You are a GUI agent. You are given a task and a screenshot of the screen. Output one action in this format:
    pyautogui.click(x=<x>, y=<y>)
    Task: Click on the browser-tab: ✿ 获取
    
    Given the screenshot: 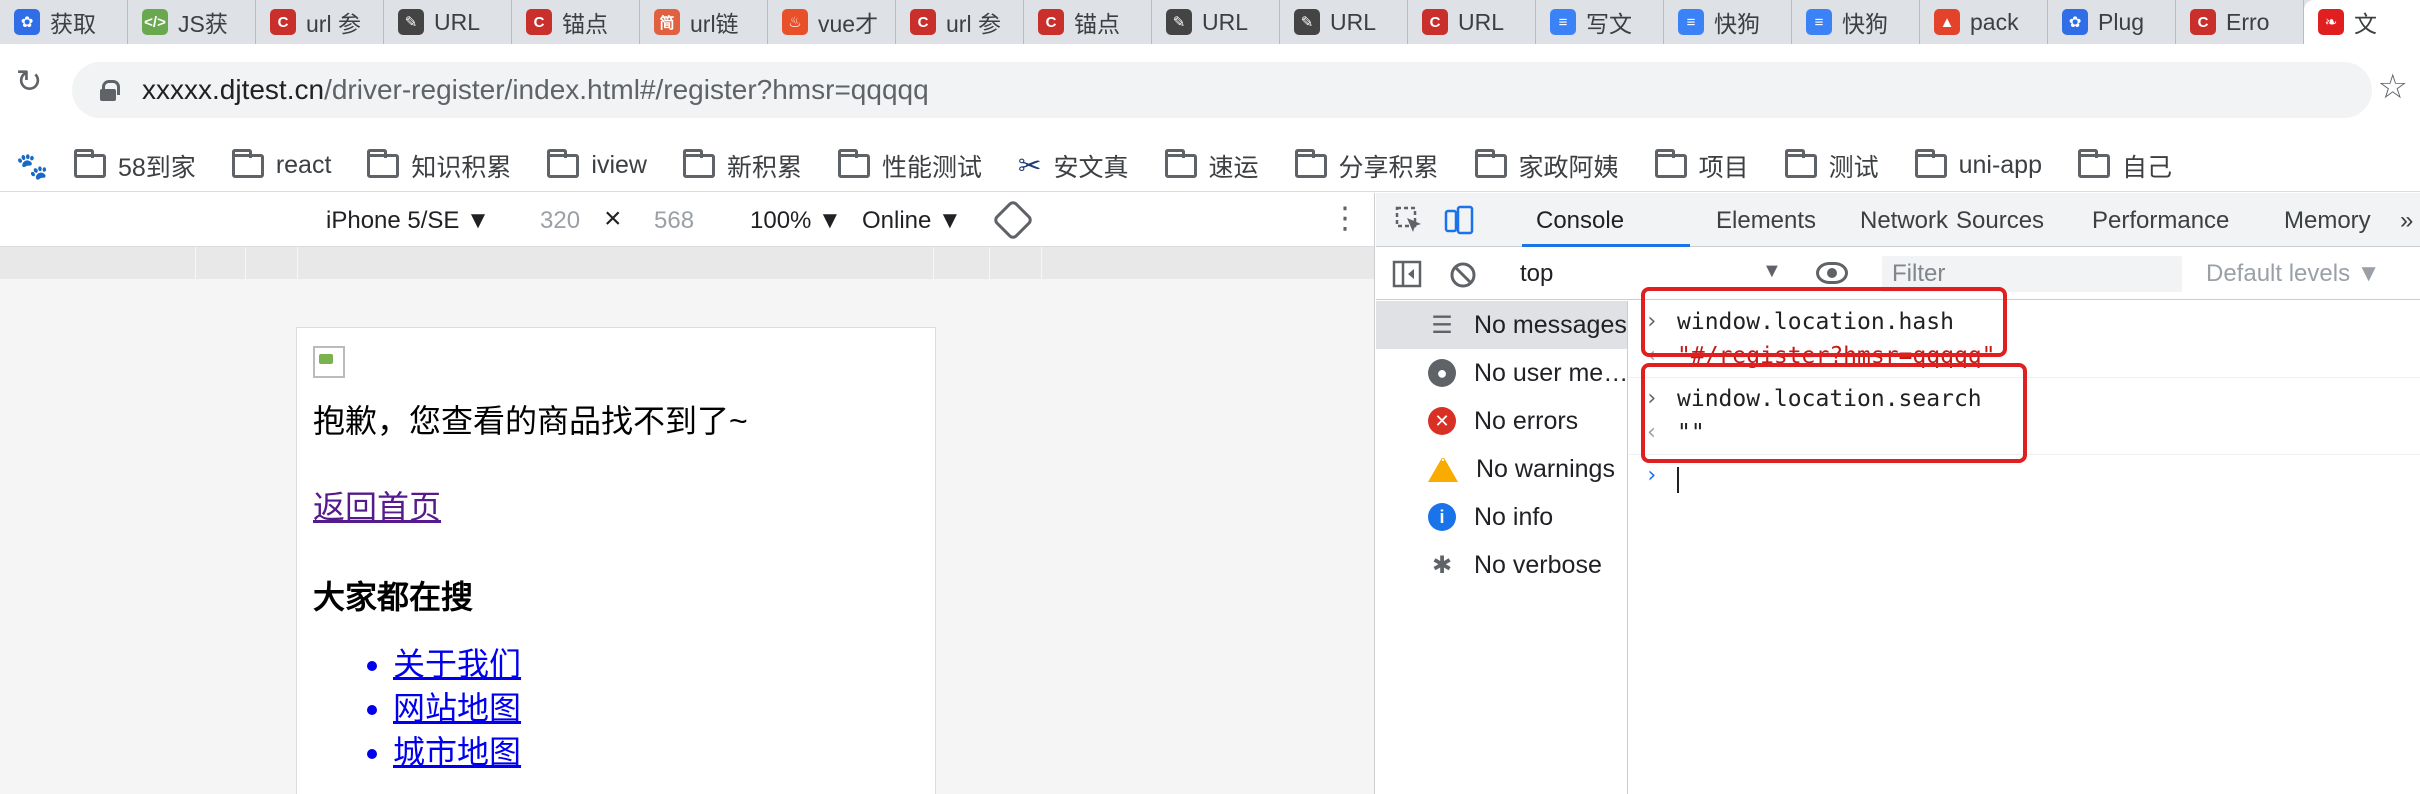 What is the action you would take?
    pyautogui.click(x=64, y=22)
    